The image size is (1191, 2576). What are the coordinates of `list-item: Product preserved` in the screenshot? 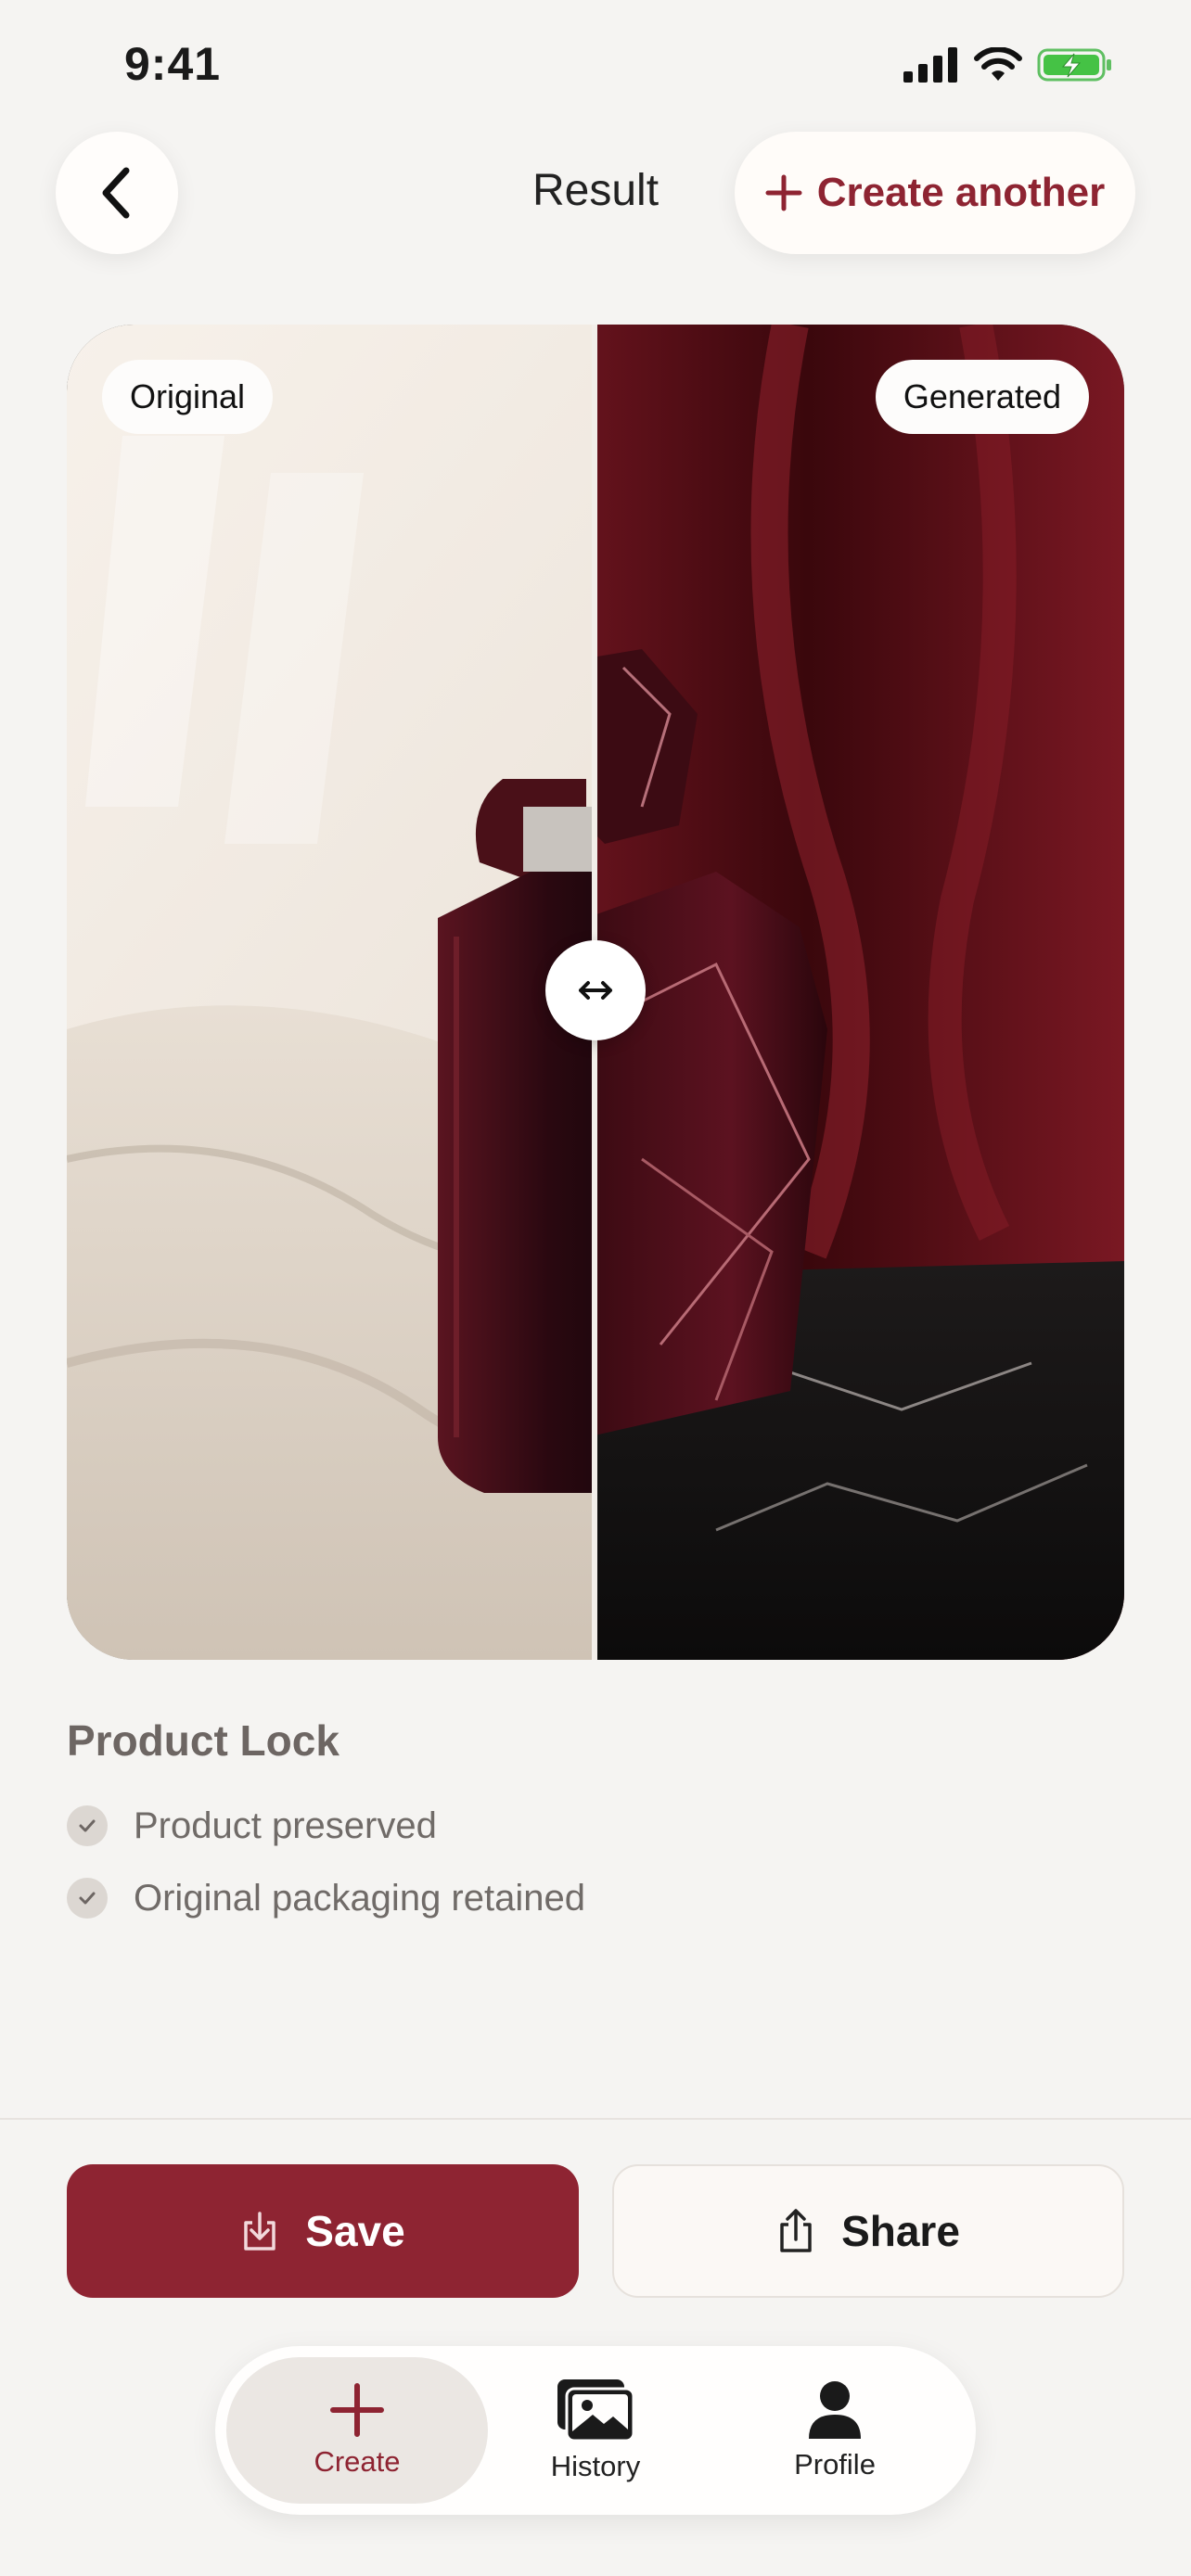 It's located at (326, 1826).